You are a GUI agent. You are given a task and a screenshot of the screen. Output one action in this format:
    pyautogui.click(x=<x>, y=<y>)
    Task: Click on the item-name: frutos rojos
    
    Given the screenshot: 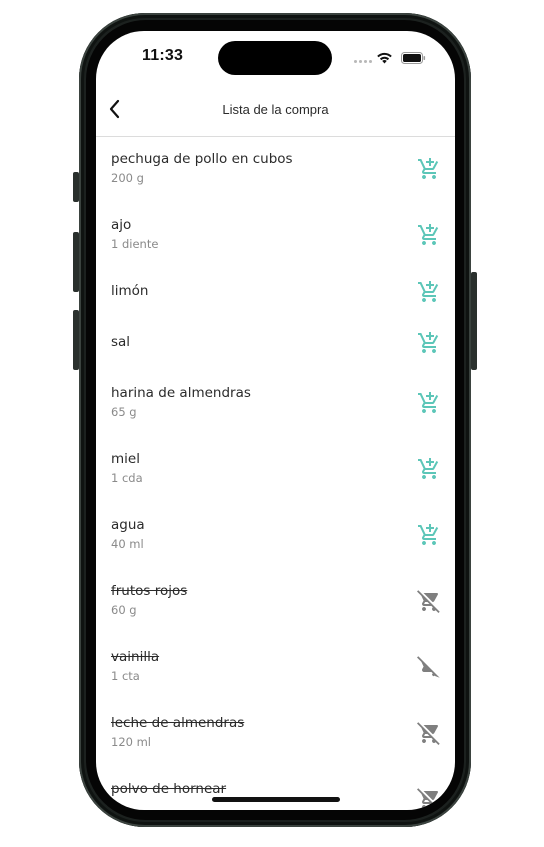 What is the action you would take?
    pyautogui.click(x=149, y=591)
    